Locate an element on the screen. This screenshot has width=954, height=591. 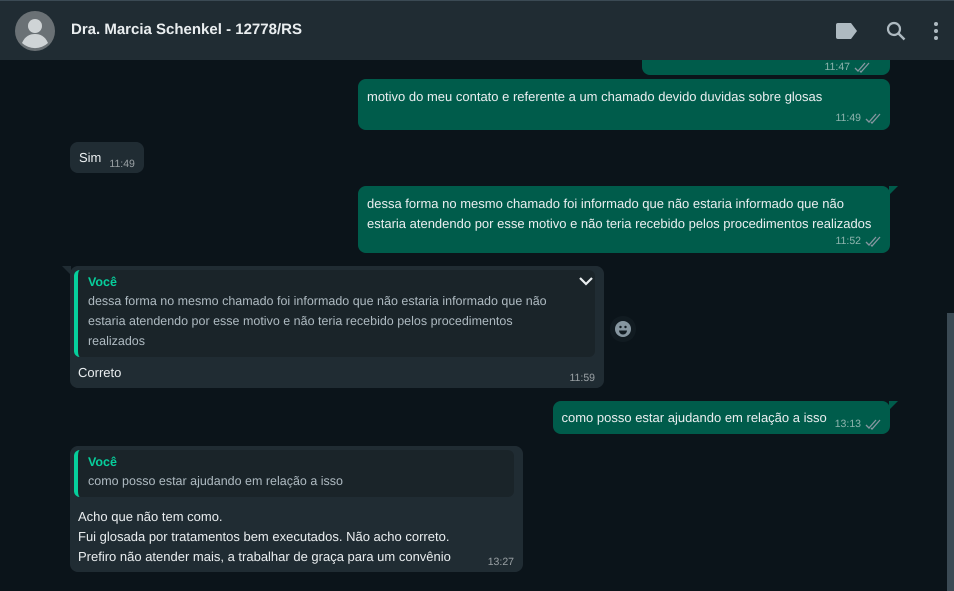
message-text: Acho que não tem como. is located at coordinates (151, 517).